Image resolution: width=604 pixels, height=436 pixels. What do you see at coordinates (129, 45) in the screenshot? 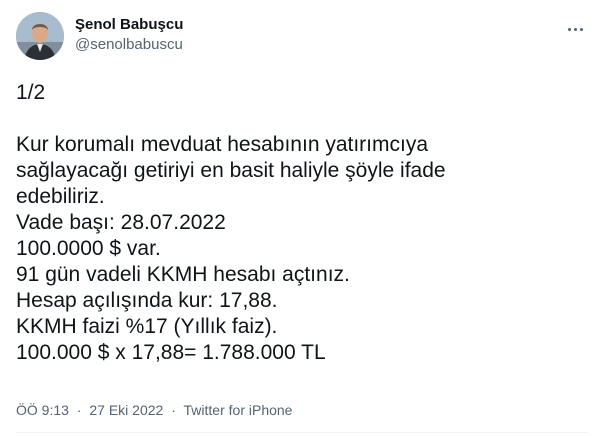
I see `author-handle: @senolbabuscu` at bounding box center [129, 45].